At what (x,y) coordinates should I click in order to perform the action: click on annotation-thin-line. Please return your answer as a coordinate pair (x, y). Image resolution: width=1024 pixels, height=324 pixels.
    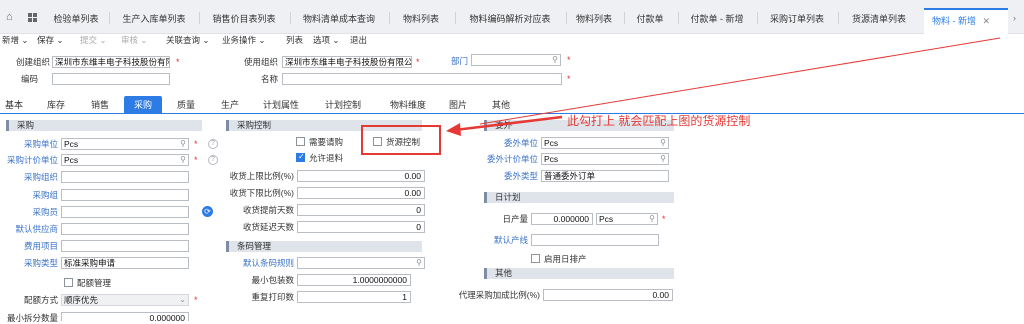
    Looking at the image, I should click on (740, 81).